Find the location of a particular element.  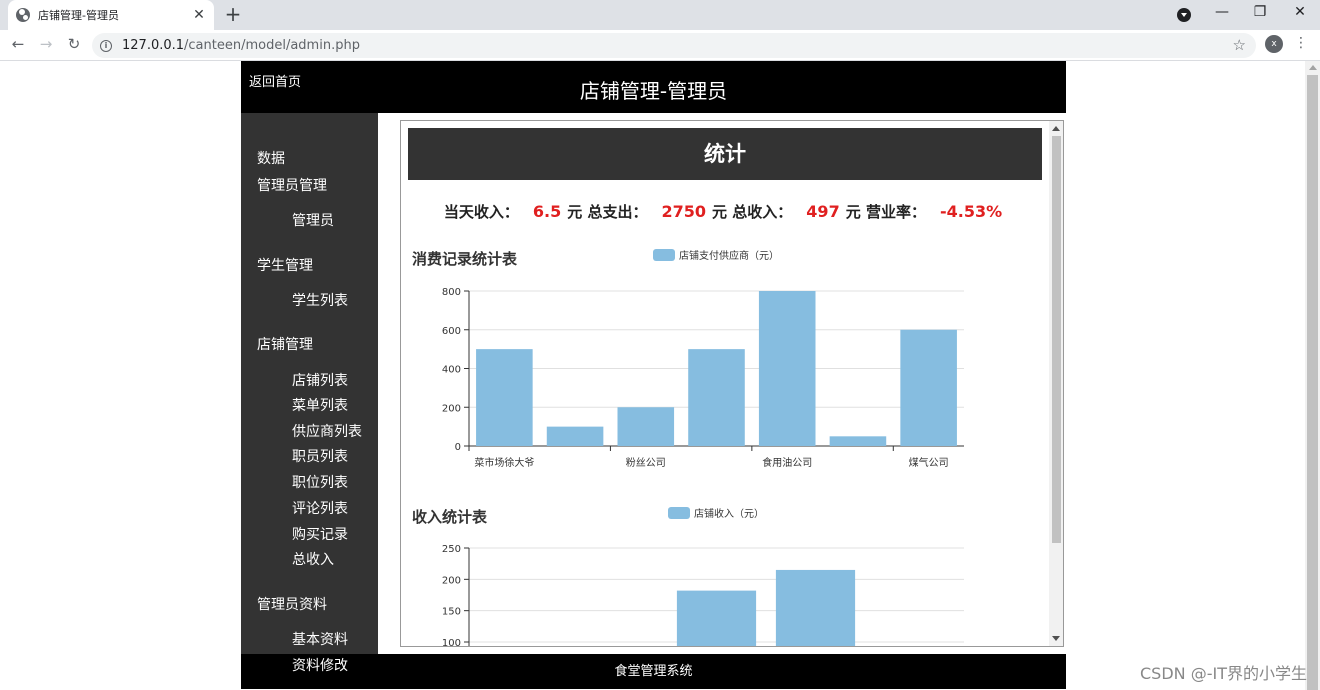

y-tick-label: 100 is located at coordinates (451, 642).